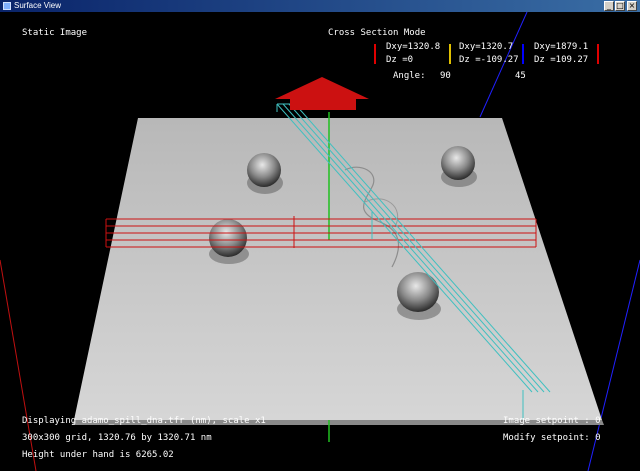 The height and width of the screenshot is (471, 640). Describe the element at coordinates (632, 6) in the screenshot. I see `close-button: ×` at that location.